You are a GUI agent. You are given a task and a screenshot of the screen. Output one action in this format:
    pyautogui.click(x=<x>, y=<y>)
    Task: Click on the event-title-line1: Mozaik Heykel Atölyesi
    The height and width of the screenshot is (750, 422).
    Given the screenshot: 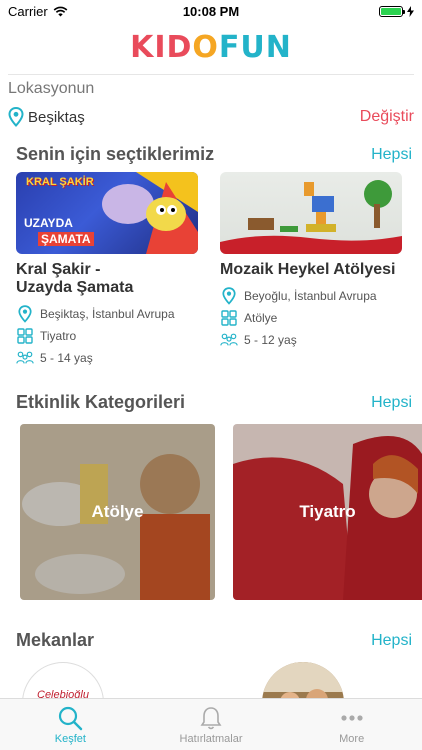 What is the action you would take?
    pyautogui.click(x=308, y=269)
    